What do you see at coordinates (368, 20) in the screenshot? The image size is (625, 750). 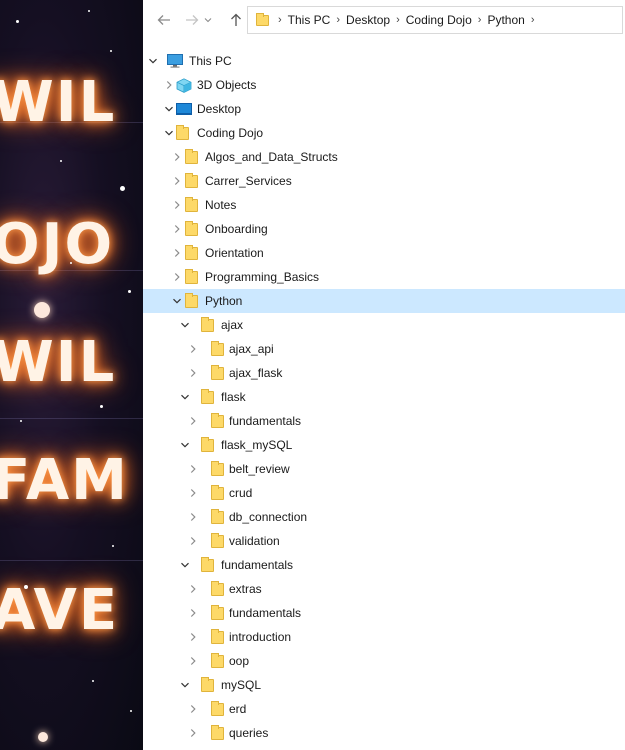 I see `breadcrumb-desktop: Desktop` at bounding box center [368, 20].